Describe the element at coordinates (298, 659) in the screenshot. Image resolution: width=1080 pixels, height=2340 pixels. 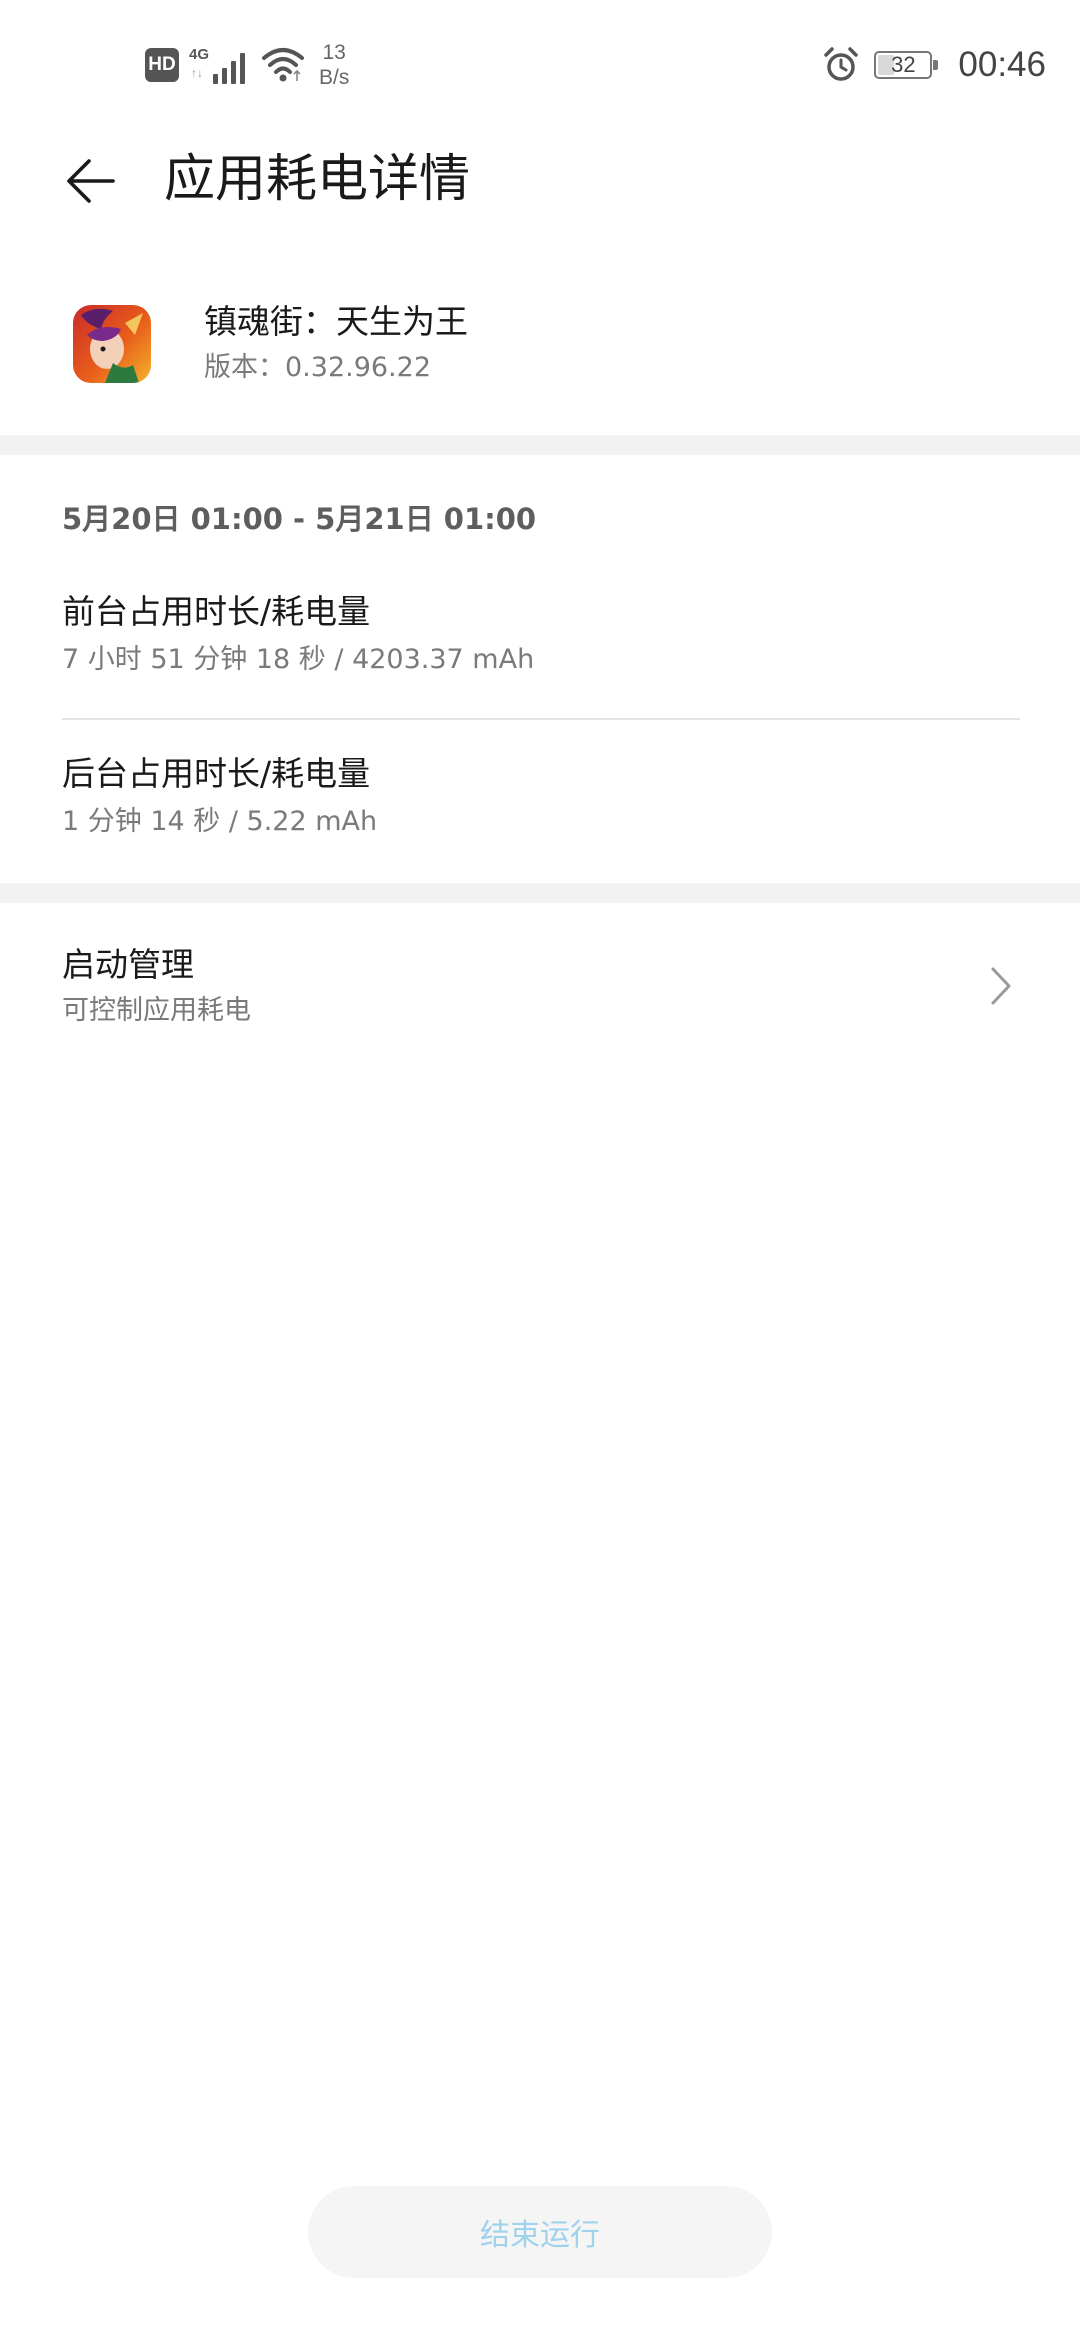
I see `foreground-usage-value: 7 小时 51 分钟 18 秒 / 4203.37 mAh` at that location.